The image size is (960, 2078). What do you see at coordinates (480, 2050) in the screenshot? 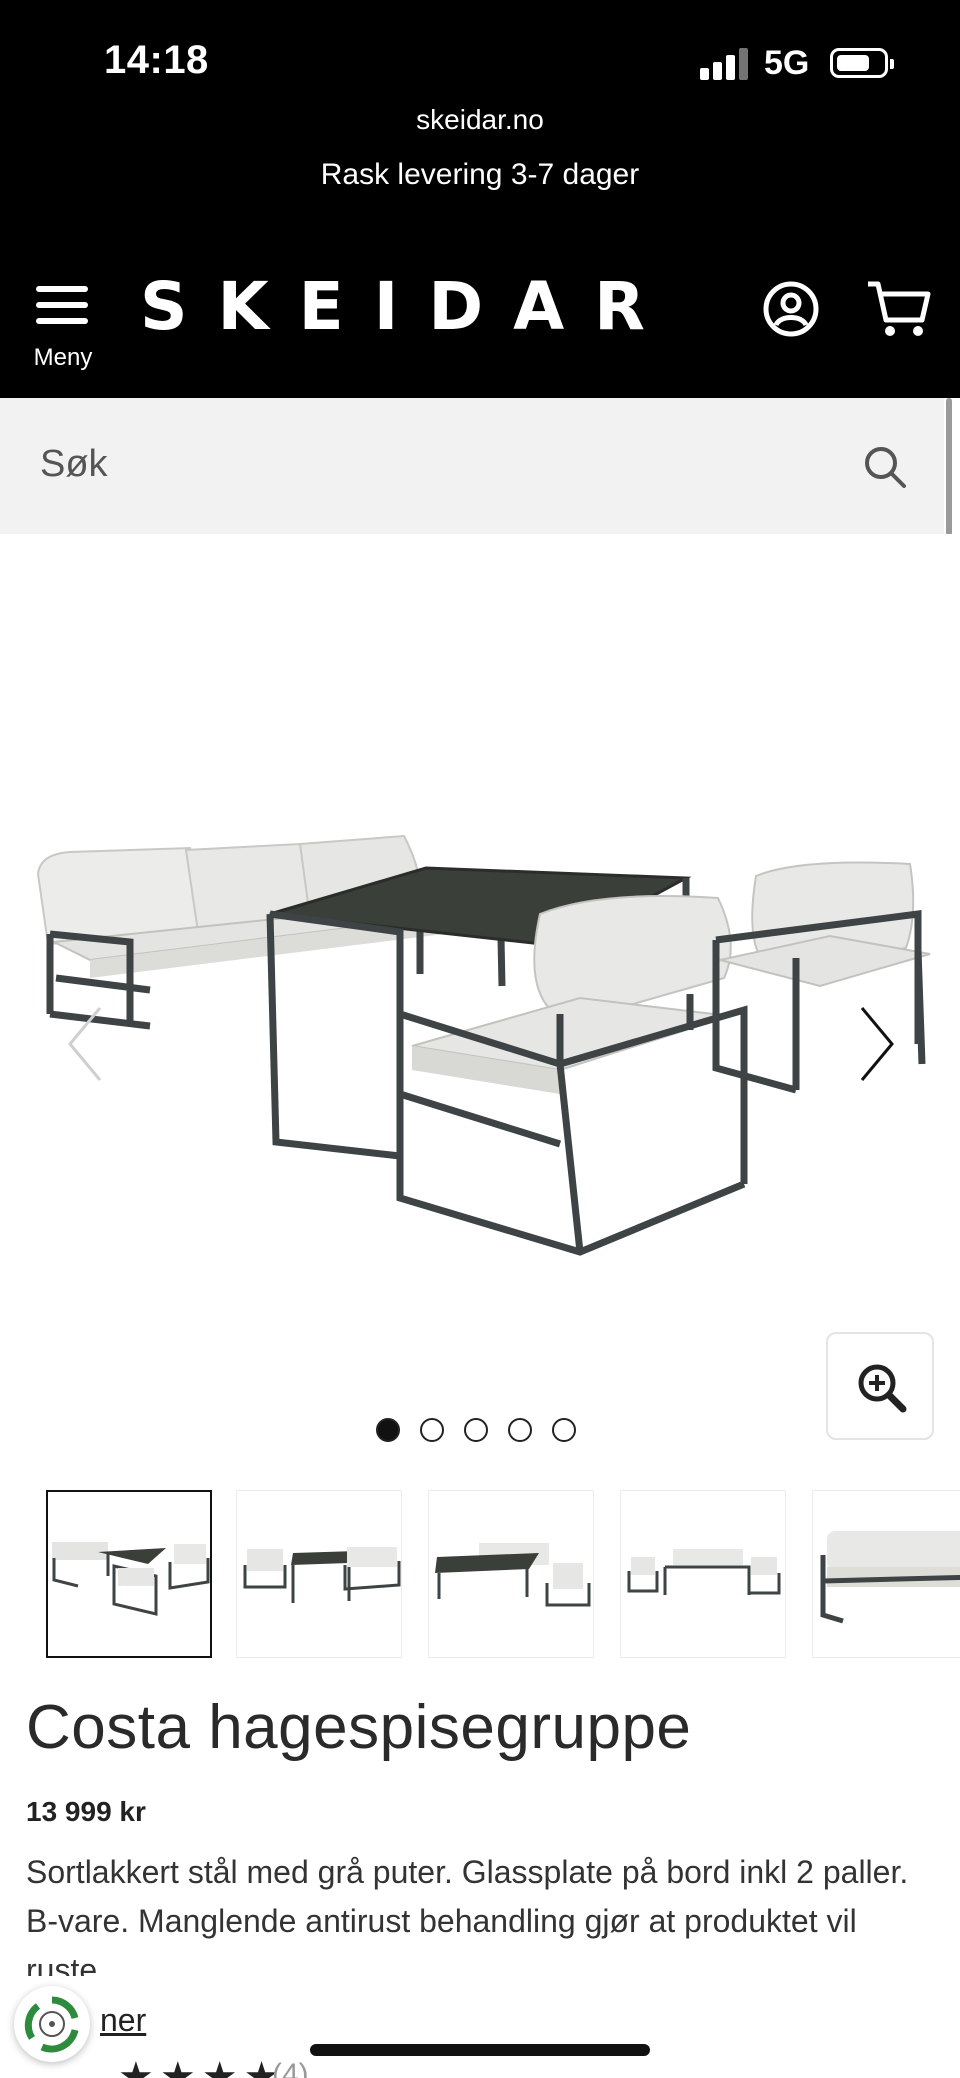
I see `home-indicator` at bounding box center [480, 2050].